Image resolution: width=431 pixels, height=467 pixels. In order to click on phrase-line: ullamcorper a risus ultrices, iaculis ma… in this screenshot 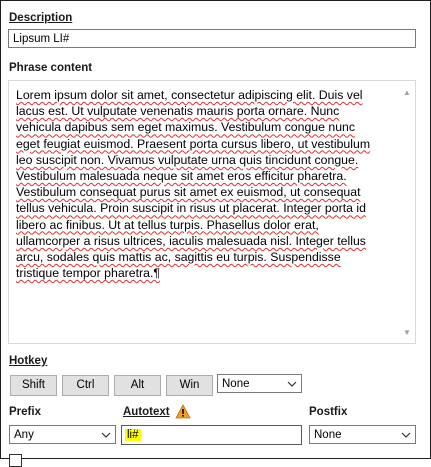, I will do `click(191, 240)`.